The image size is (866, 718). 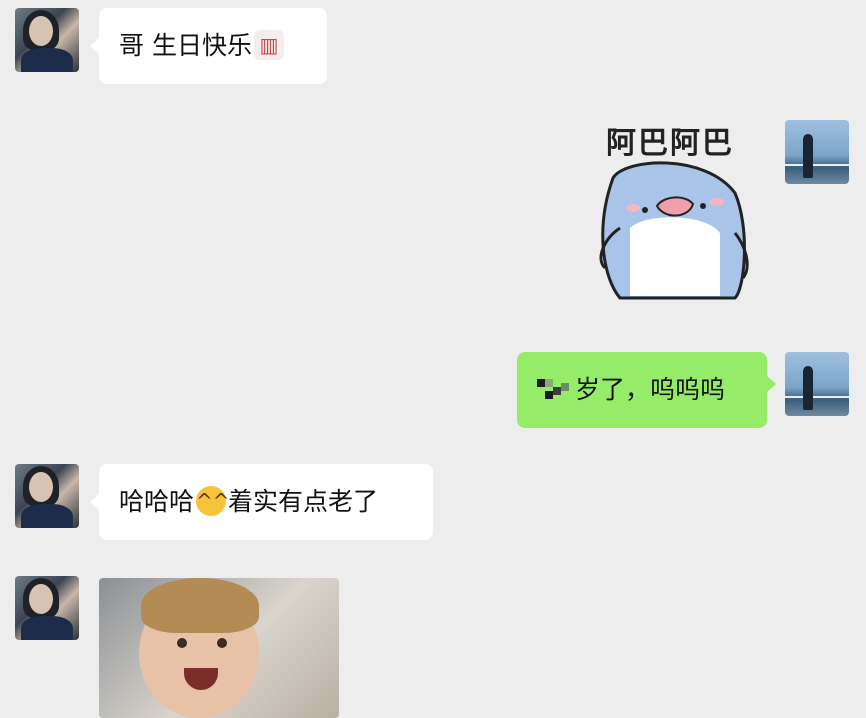 I want to click on message-text: 岁了，呜呜呜, so click(x=650, y=389).